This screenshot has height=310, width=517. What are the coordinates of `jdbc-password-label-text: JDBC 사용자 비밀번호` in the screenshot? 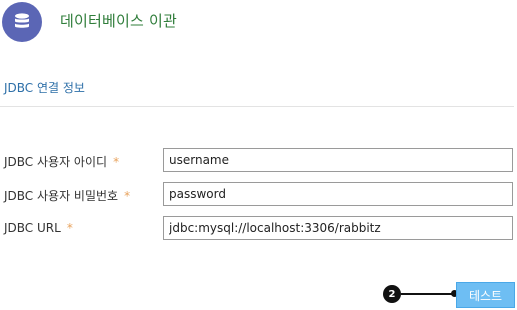 It's located at (61, 196).